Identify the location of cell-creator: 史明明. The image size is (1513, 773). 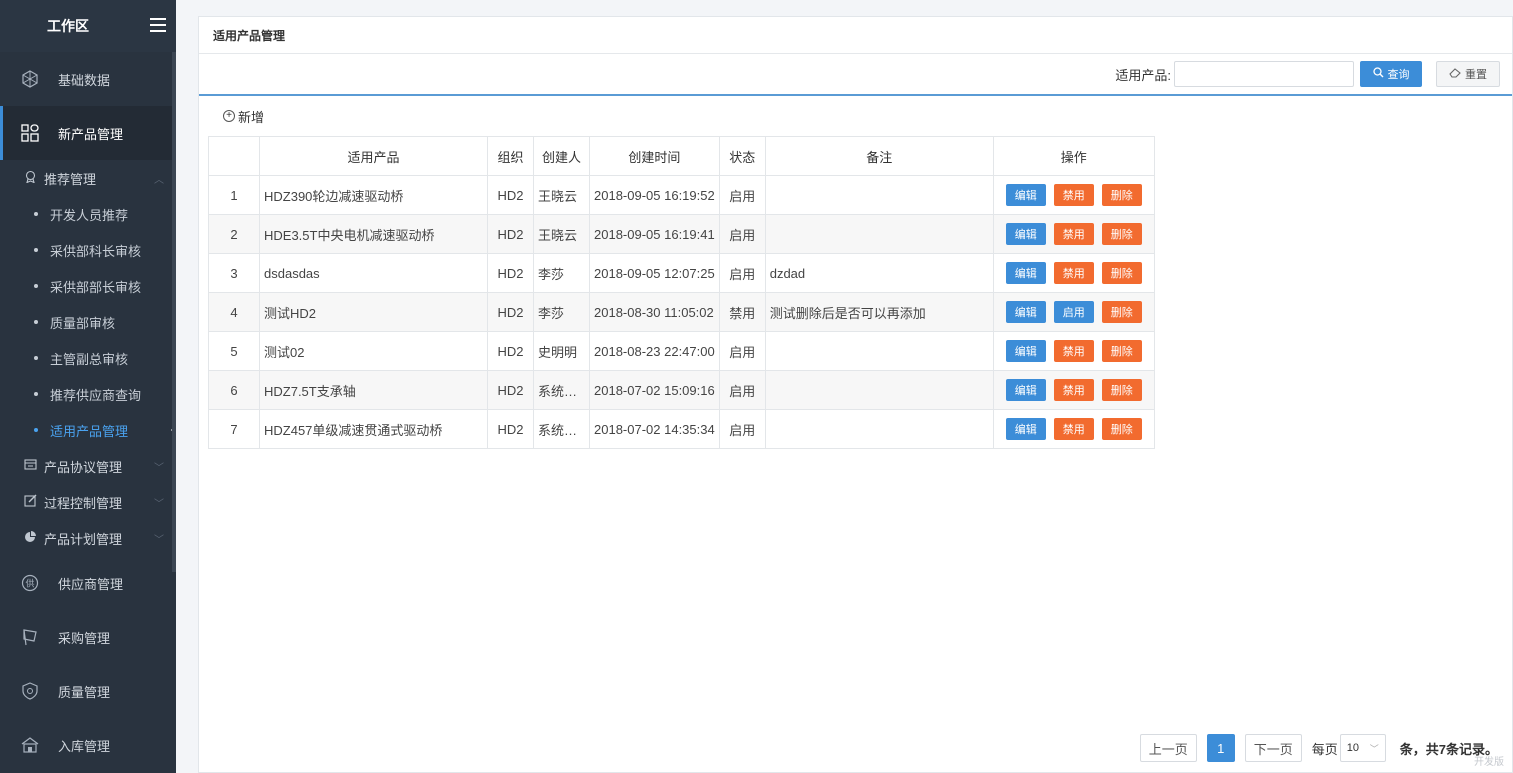
(561, 351).